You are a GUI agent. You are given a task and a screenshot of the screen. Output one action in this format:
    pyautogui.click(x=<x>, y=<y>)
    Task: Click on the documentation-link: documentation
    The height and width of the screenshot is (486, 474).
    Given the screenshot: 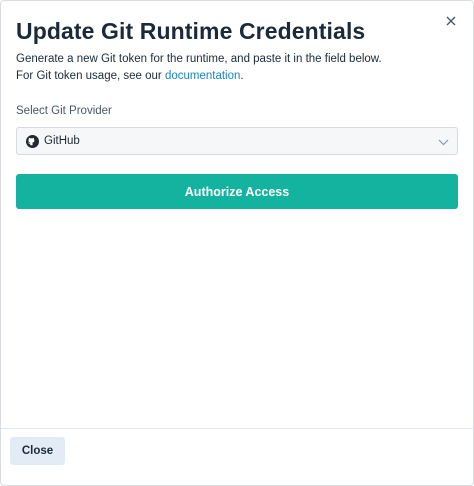 What is the action you would take?
    pyautogui.click(x=202, y=76)
    